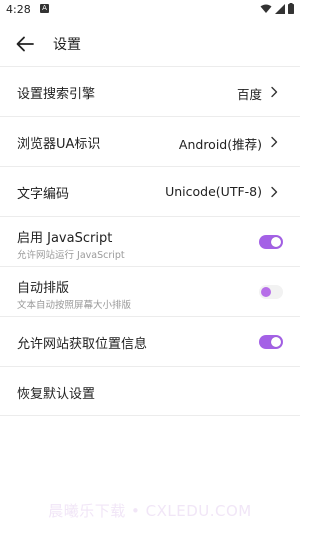 The image size is (320, 533). What do you see at coordinates (150, 511) in the screenshot?
I see `watermark: 晨曦乐下载 • CXLEDU.COM` at bounding box center [150, 511].